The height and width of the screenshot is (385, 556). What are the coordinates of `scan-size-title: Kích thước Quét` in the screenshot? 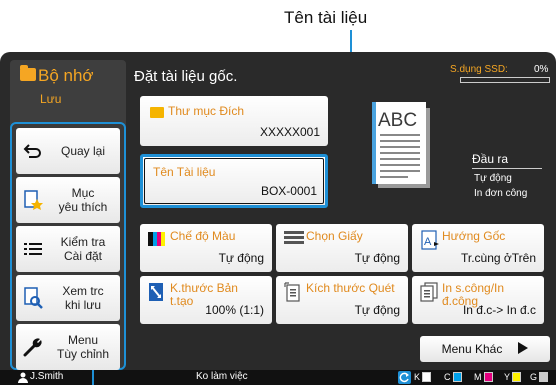 It's located at (350, 288).